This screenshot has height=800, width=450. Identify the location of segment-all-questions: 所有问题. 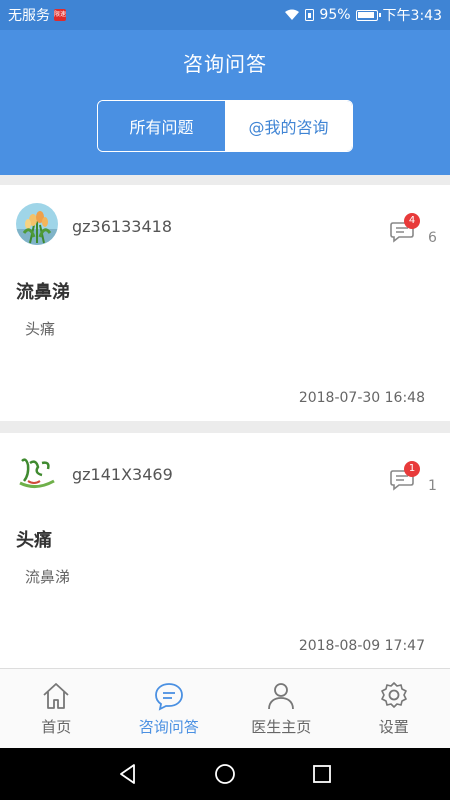
(161, 126).